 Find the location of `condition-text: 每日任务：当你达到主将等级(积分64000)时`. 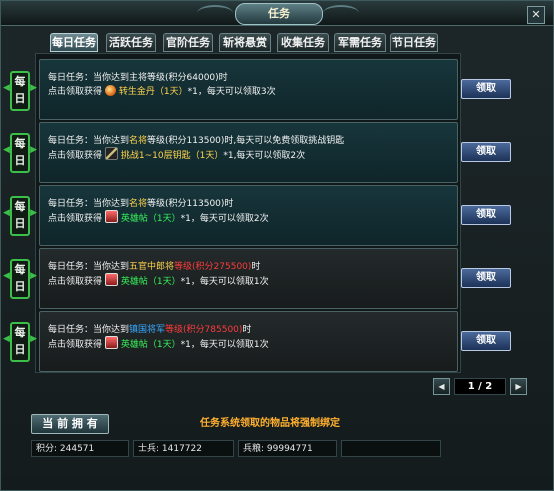

condition-text: 每日任务：当你达到主将等级(积分64000)时 is located at coordinates (138, 78).